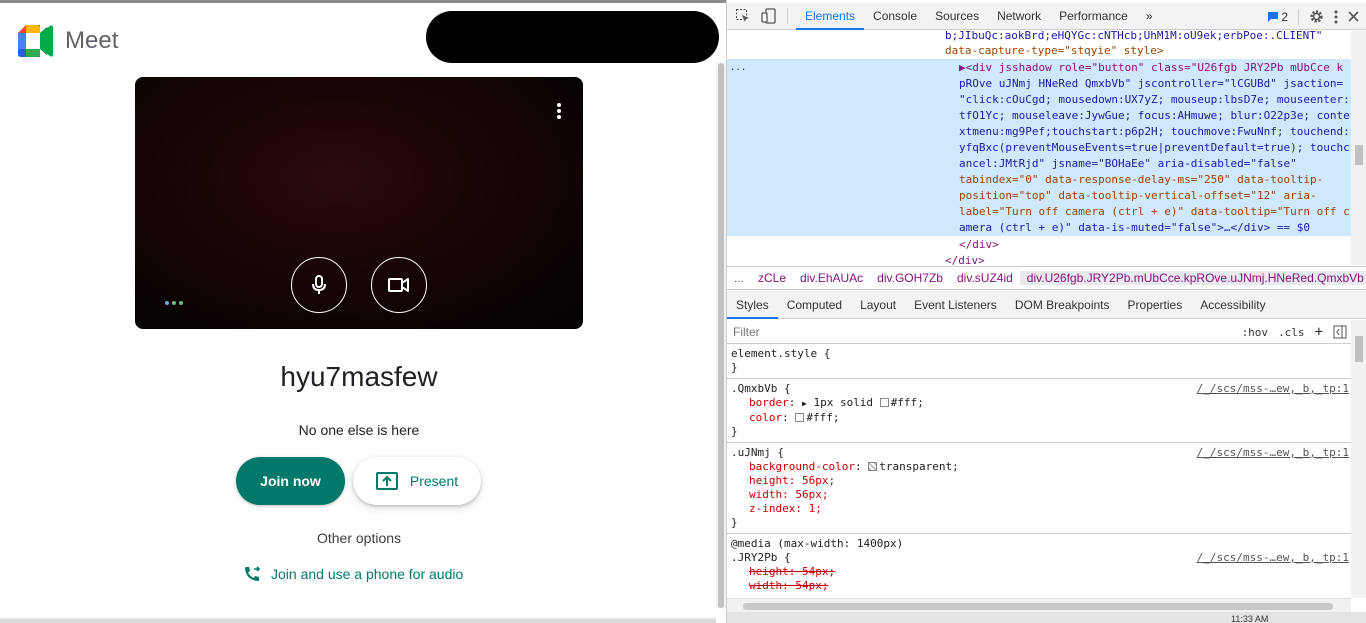 This screenshot has height=623, width=1366. Describe the element at coordinates (290, 481) in the screenshot. I see `join-now-button: Join now` at that location.